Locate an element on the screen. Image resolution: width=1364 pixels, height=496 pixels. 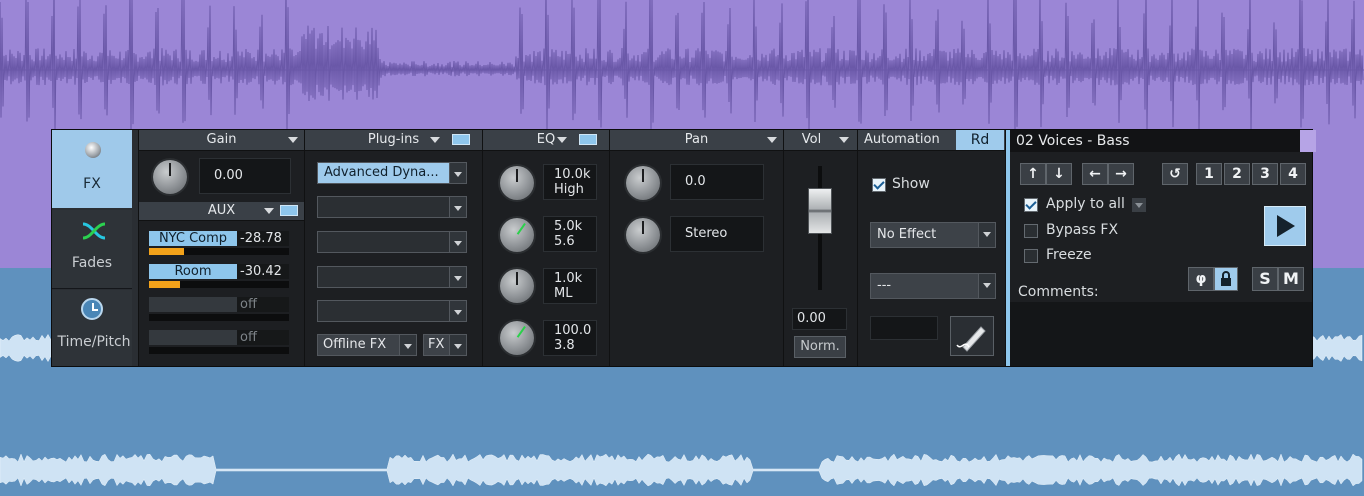
aux-send-2: Room -30.42 is located at coordinates (219, 276).